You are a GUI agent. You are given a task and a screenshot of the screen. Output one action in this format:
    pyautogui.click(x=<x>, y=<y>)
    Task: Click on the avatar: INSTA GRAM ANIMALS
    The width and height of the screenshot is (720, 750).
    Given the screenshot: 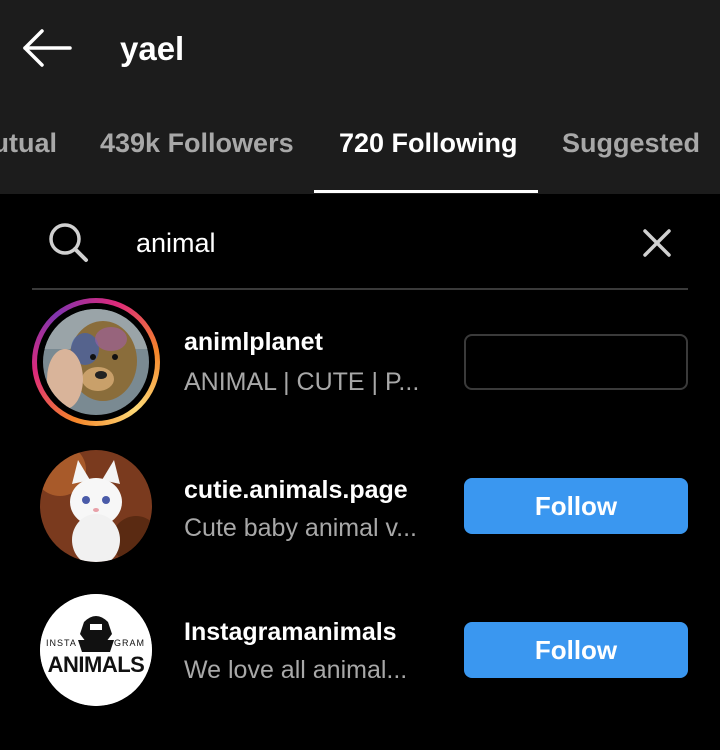 What is the action you would take?
    pyautogui.click(x=96, y=648)
    